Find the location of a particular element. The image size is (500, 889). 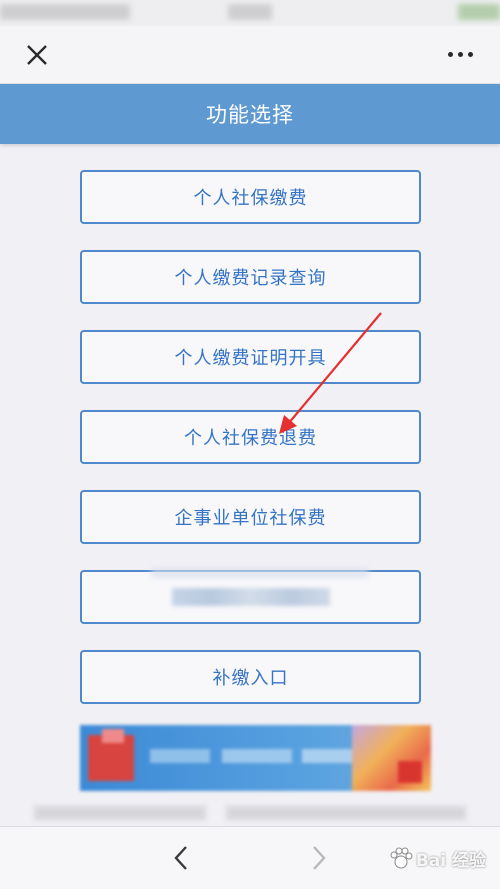

status-bar is located at coordinates (250, 13).